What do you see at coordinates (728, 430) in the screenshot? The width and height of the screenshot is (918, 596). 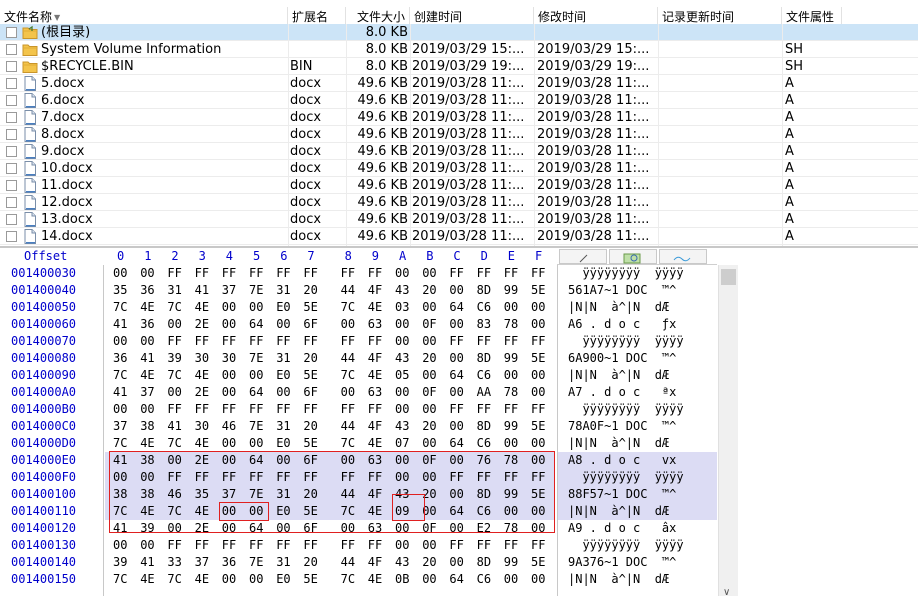 I see `vertical-scrollbar: ∨` at bounding box center [728, 430].